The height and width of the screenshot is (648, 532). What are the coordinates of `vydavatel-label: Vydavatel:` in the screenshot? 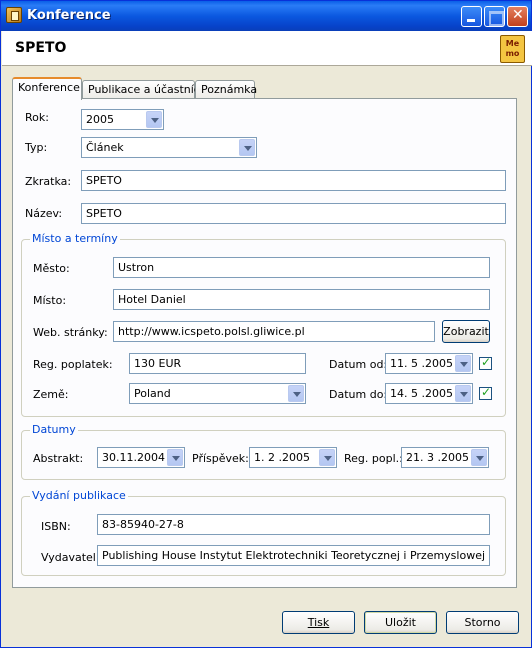 It's located at (70, 557).